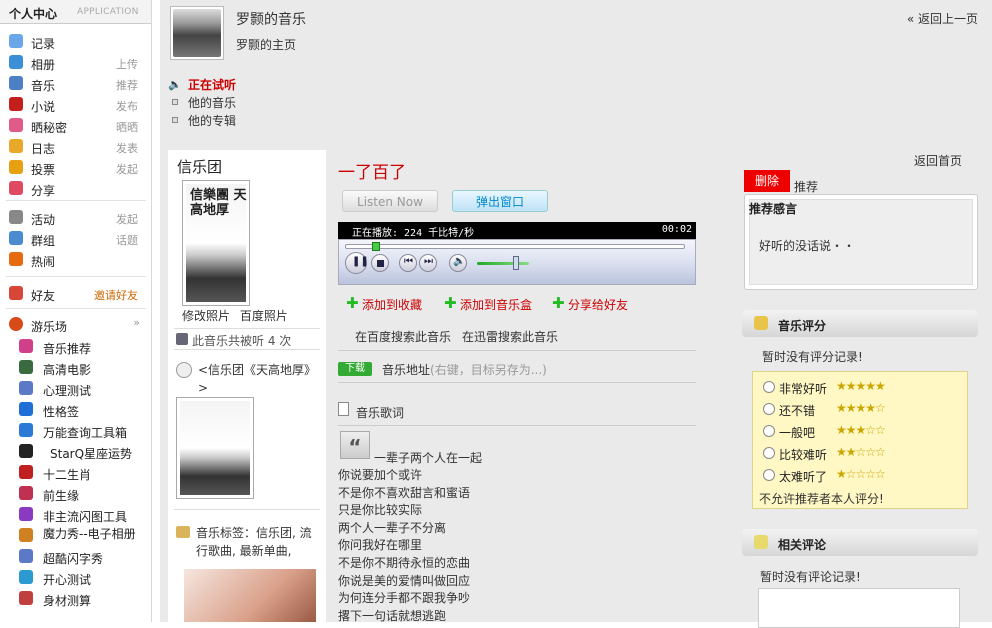 Image resolution: width=992 pixels, height=628 pixels. Describe the element at coordinates (803, 455) in the screenshot. I see `rating-label: 比较难听` at that location.